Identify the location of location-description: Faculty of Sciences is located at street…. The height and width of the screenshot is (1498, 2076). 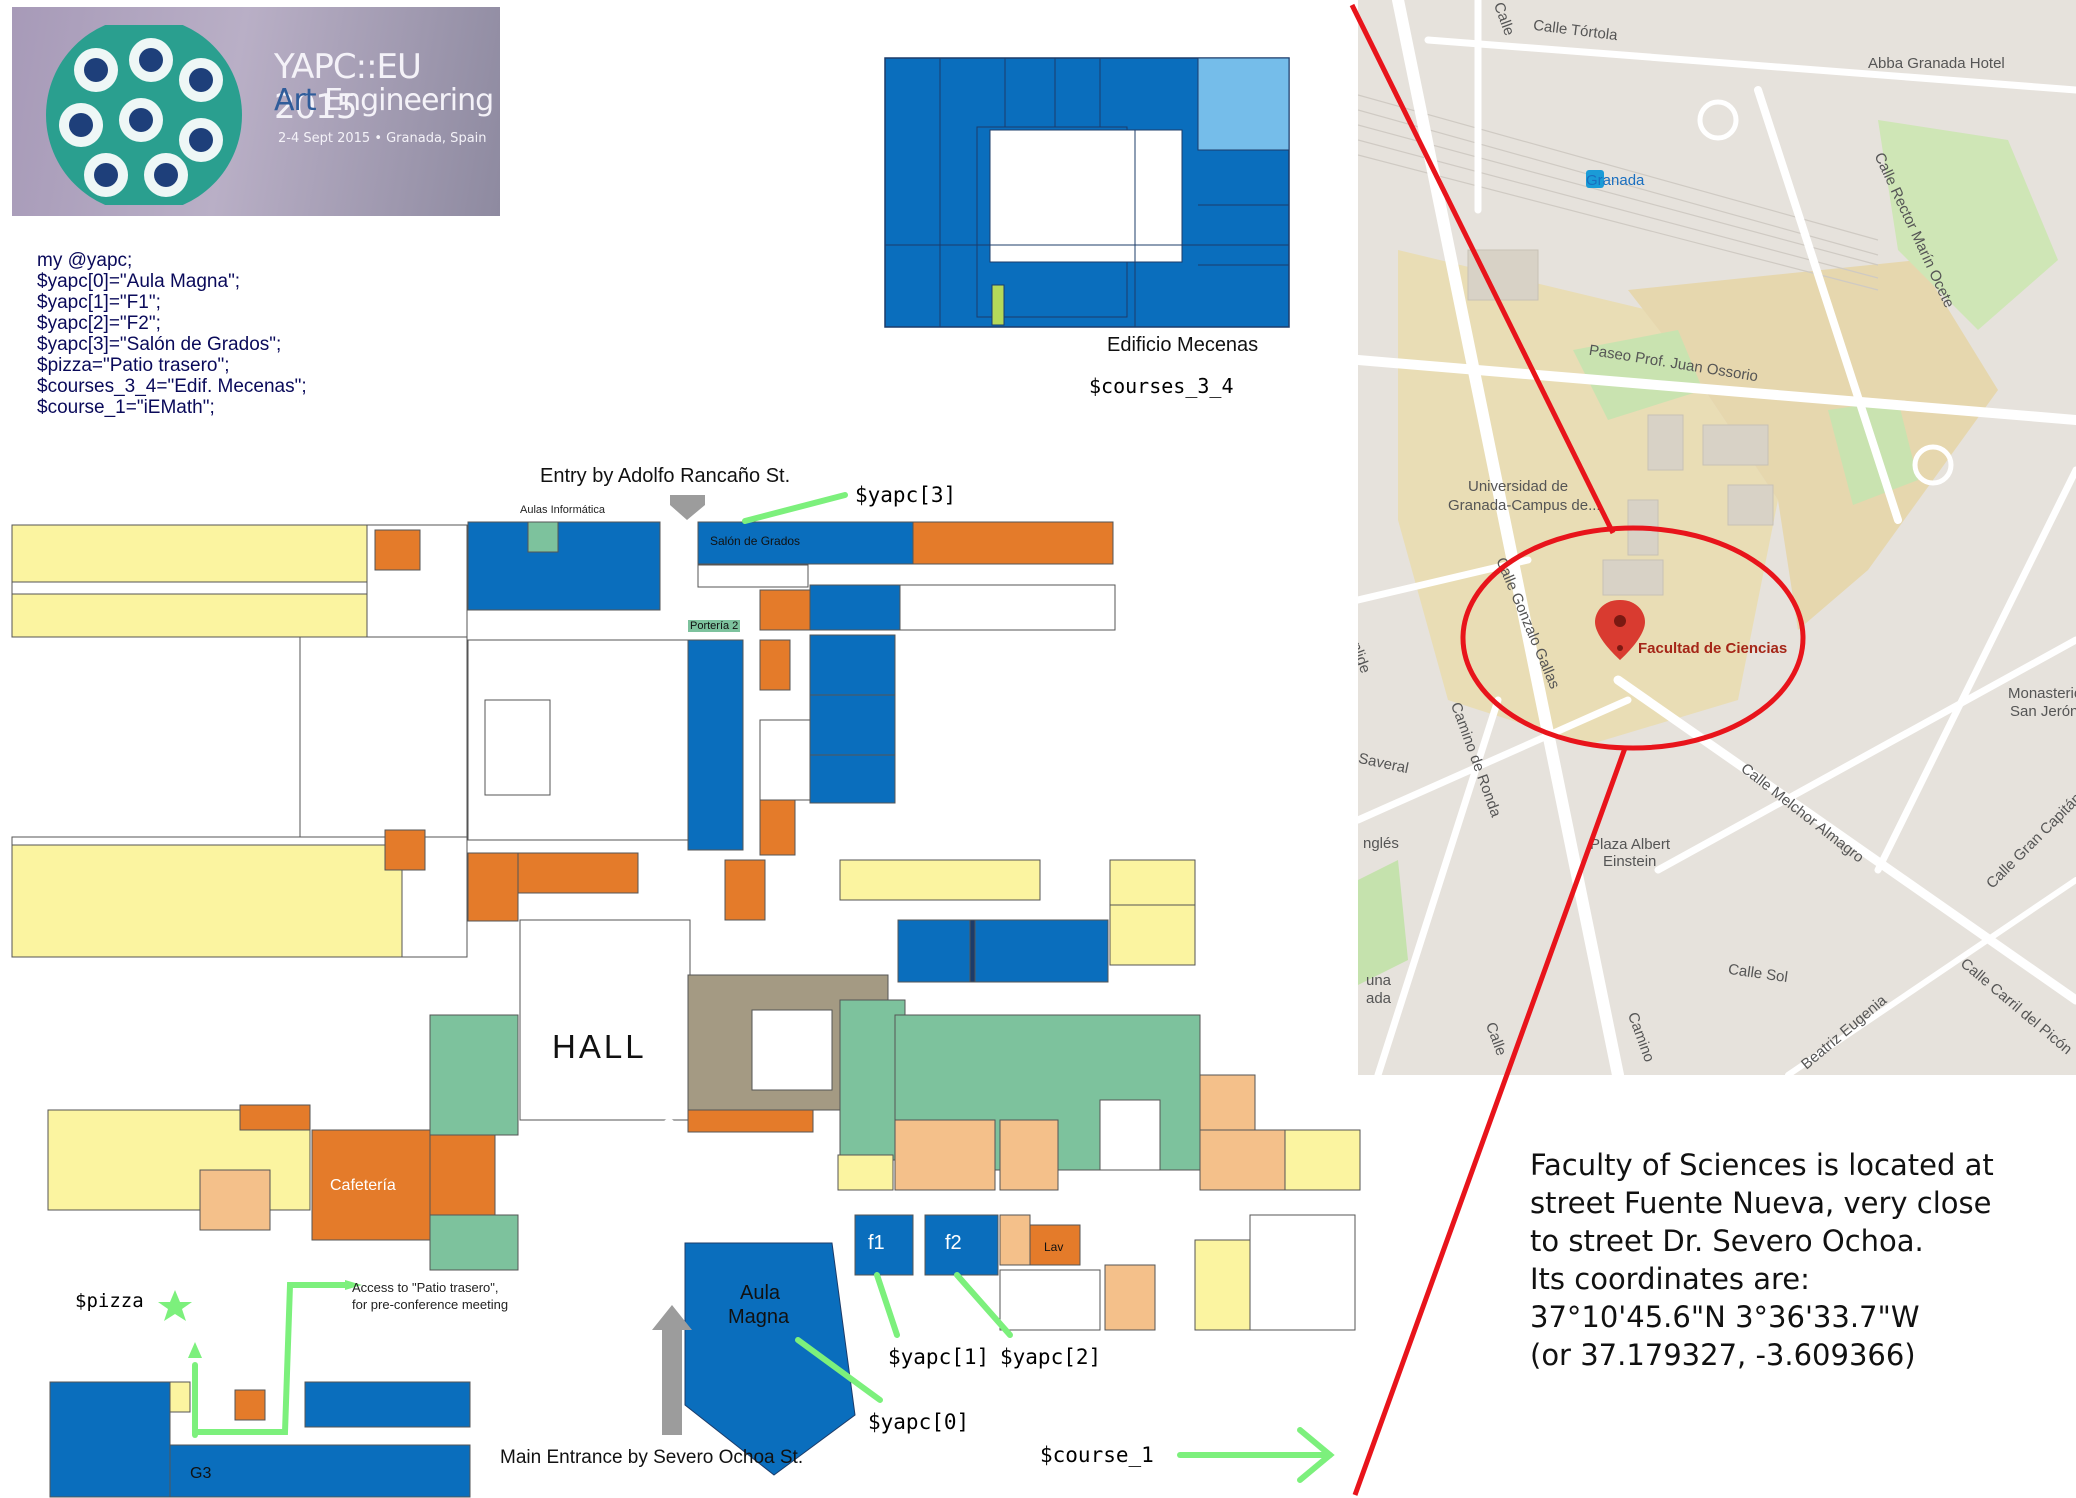
(1762, 1260).